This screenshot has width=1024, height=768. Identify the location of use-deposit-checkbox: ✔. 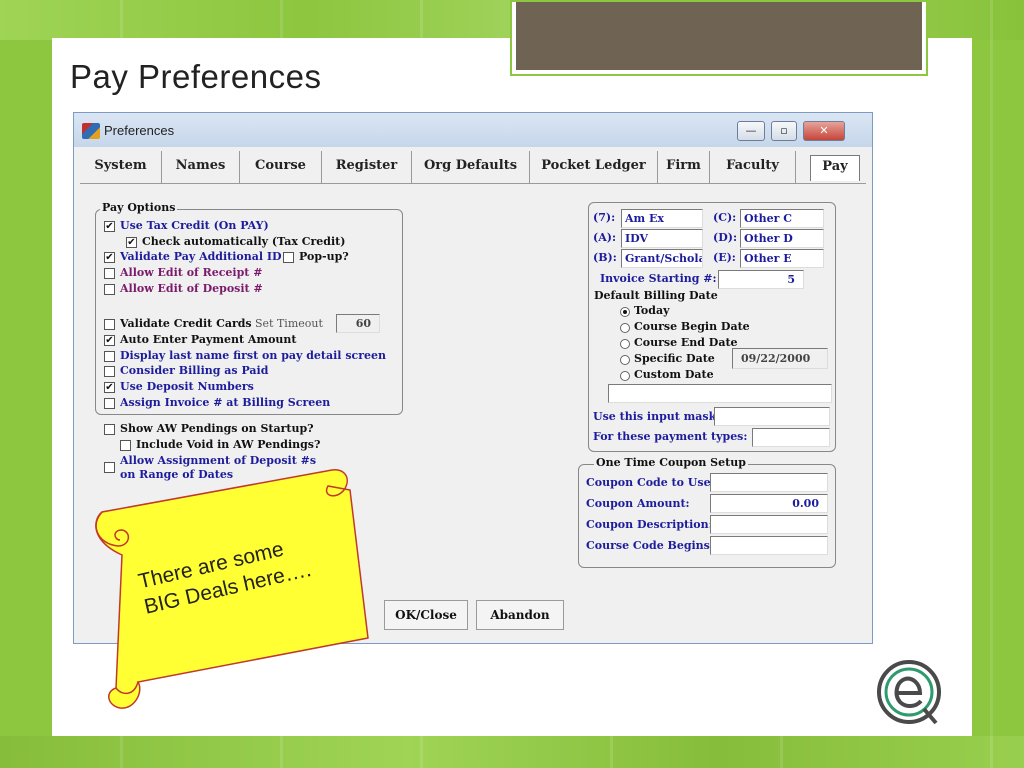
(109, 387).